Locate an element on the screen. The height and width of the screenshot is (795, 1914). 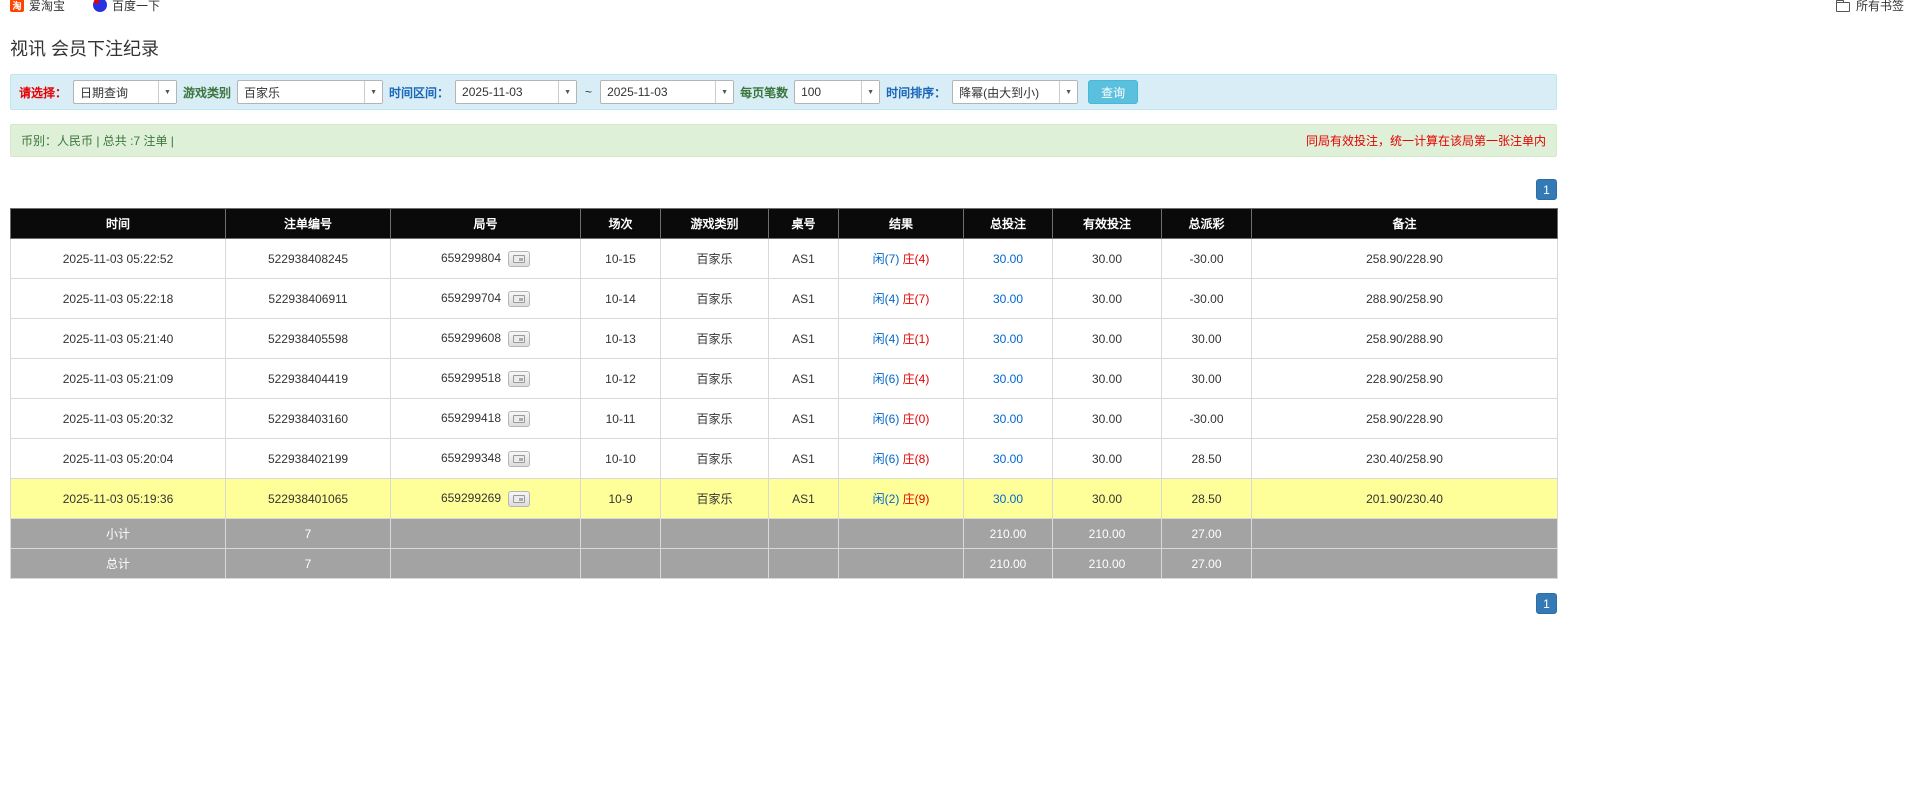
cell-time: 2025-11-03 05:20:04 is located at coordinates (118, 458).